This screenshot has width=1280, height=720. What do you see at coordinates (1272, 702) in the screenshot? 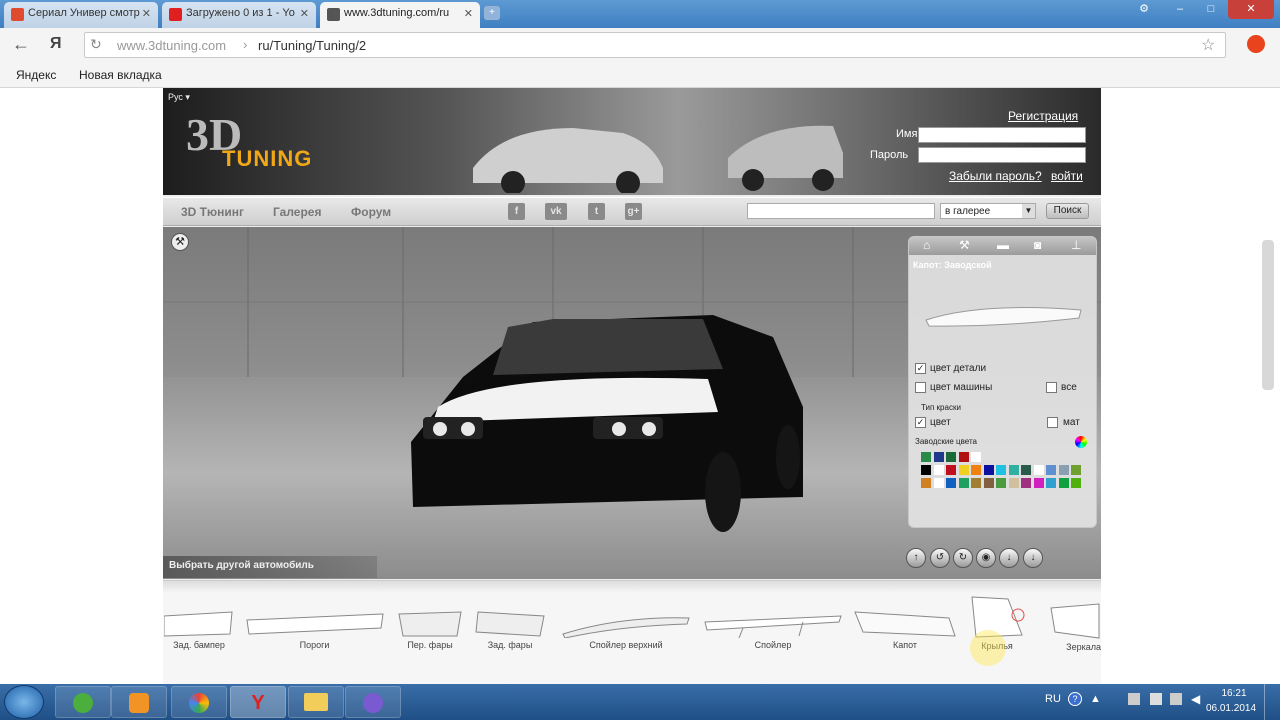
I see `show-desktop-button` at bounding box center [1272, 702].